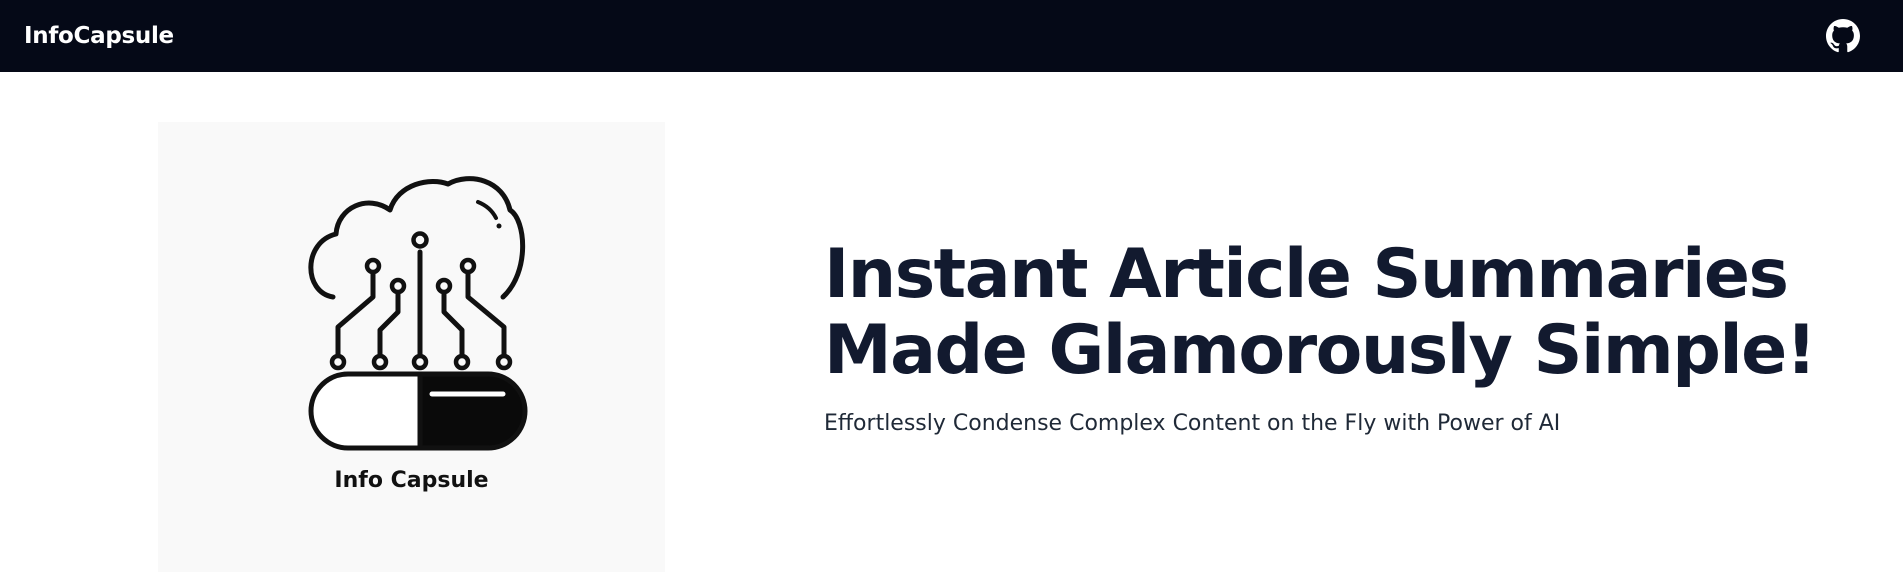 The height and width of the screenshot is (572, 1903). What do you see at coordinates (951, 36) in the screenshot?
I see `top-navbar: InfoCapsule` at bounding box center [951, 36].